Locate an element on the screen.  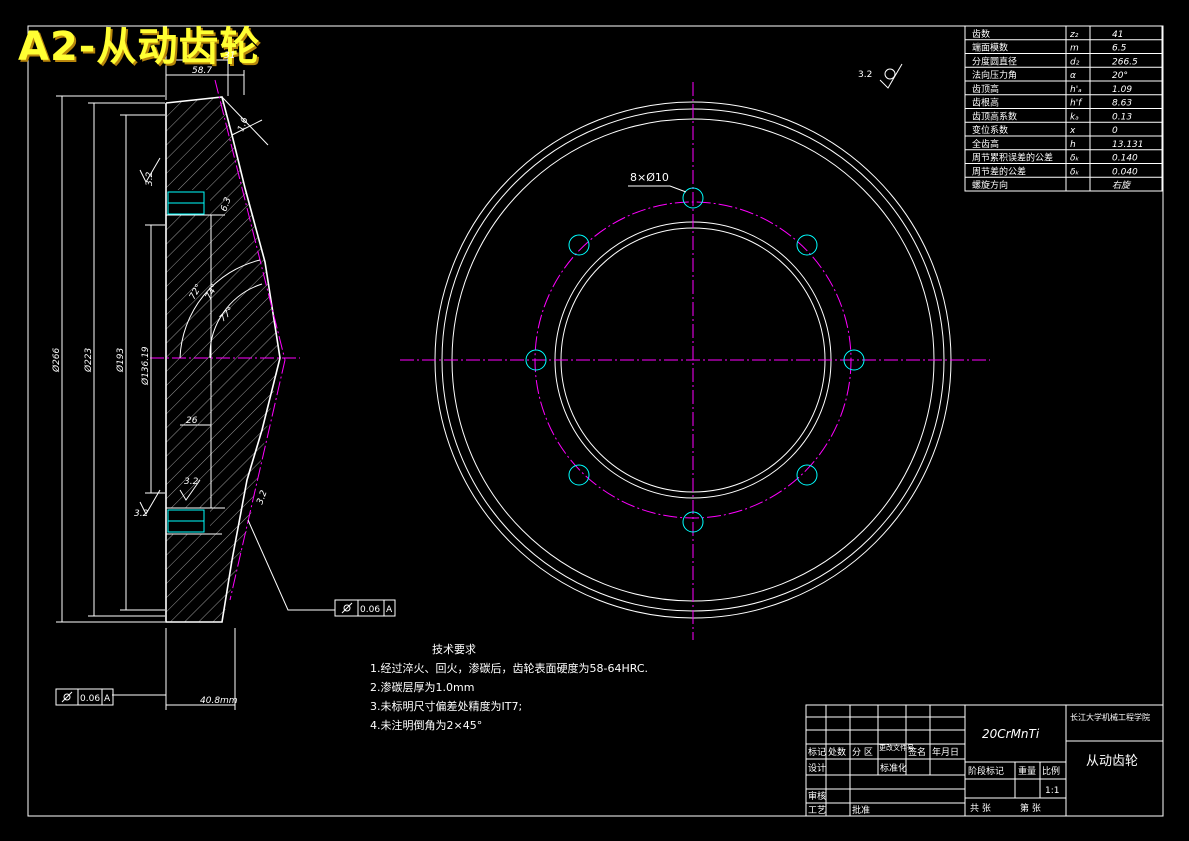
material: 20CrMnTi is located at coordinates (1011, 734).